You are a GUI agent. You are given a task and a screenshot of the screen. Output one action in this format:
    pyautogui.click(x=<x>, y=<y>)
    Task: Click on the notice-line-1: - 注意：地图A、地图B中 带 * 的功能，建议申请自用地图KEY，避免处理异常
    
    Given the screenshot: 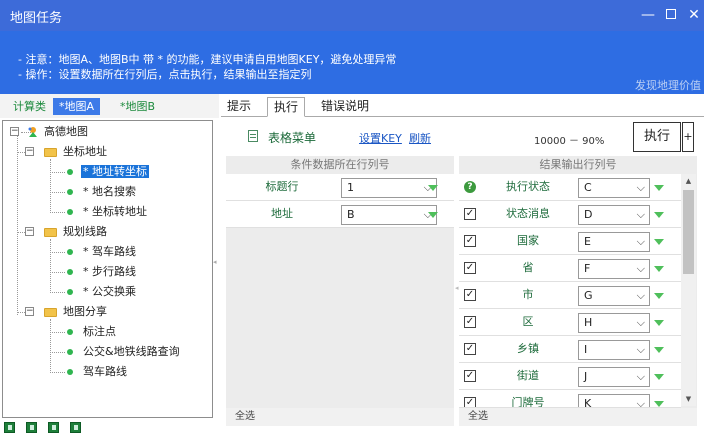 What is the action you would take?
    pyautogui.click(x=207, y=59)
    